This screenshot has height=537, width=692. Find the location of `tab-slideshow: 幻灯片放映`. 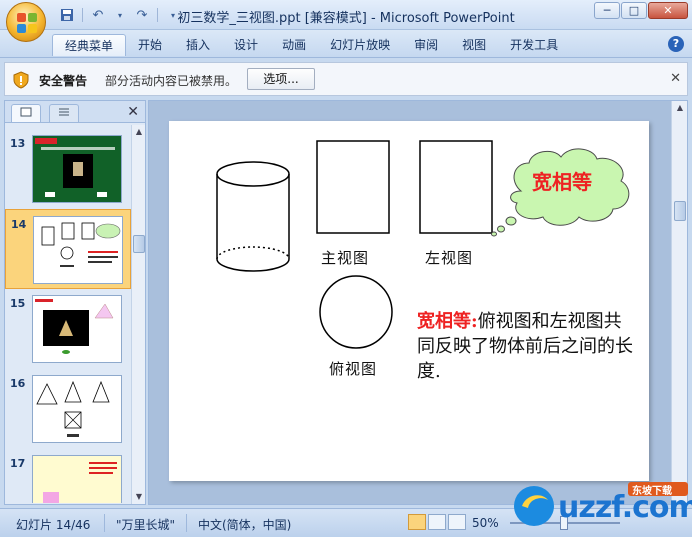

tab-slideshow: 幻灯片放映 is located at coordinates (360, 45).